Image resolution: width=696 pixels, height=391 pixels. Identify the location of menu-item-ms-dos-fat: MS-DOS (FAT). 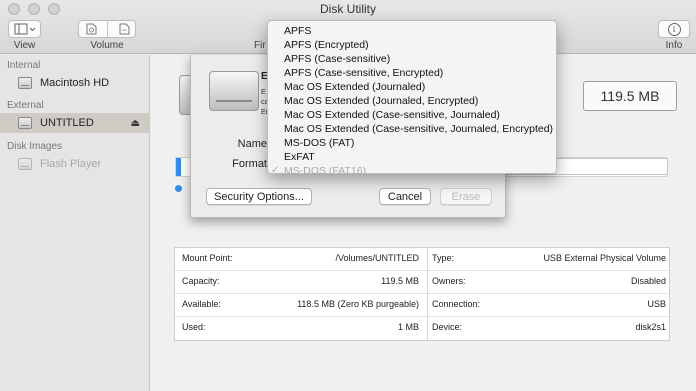
(319, 143).